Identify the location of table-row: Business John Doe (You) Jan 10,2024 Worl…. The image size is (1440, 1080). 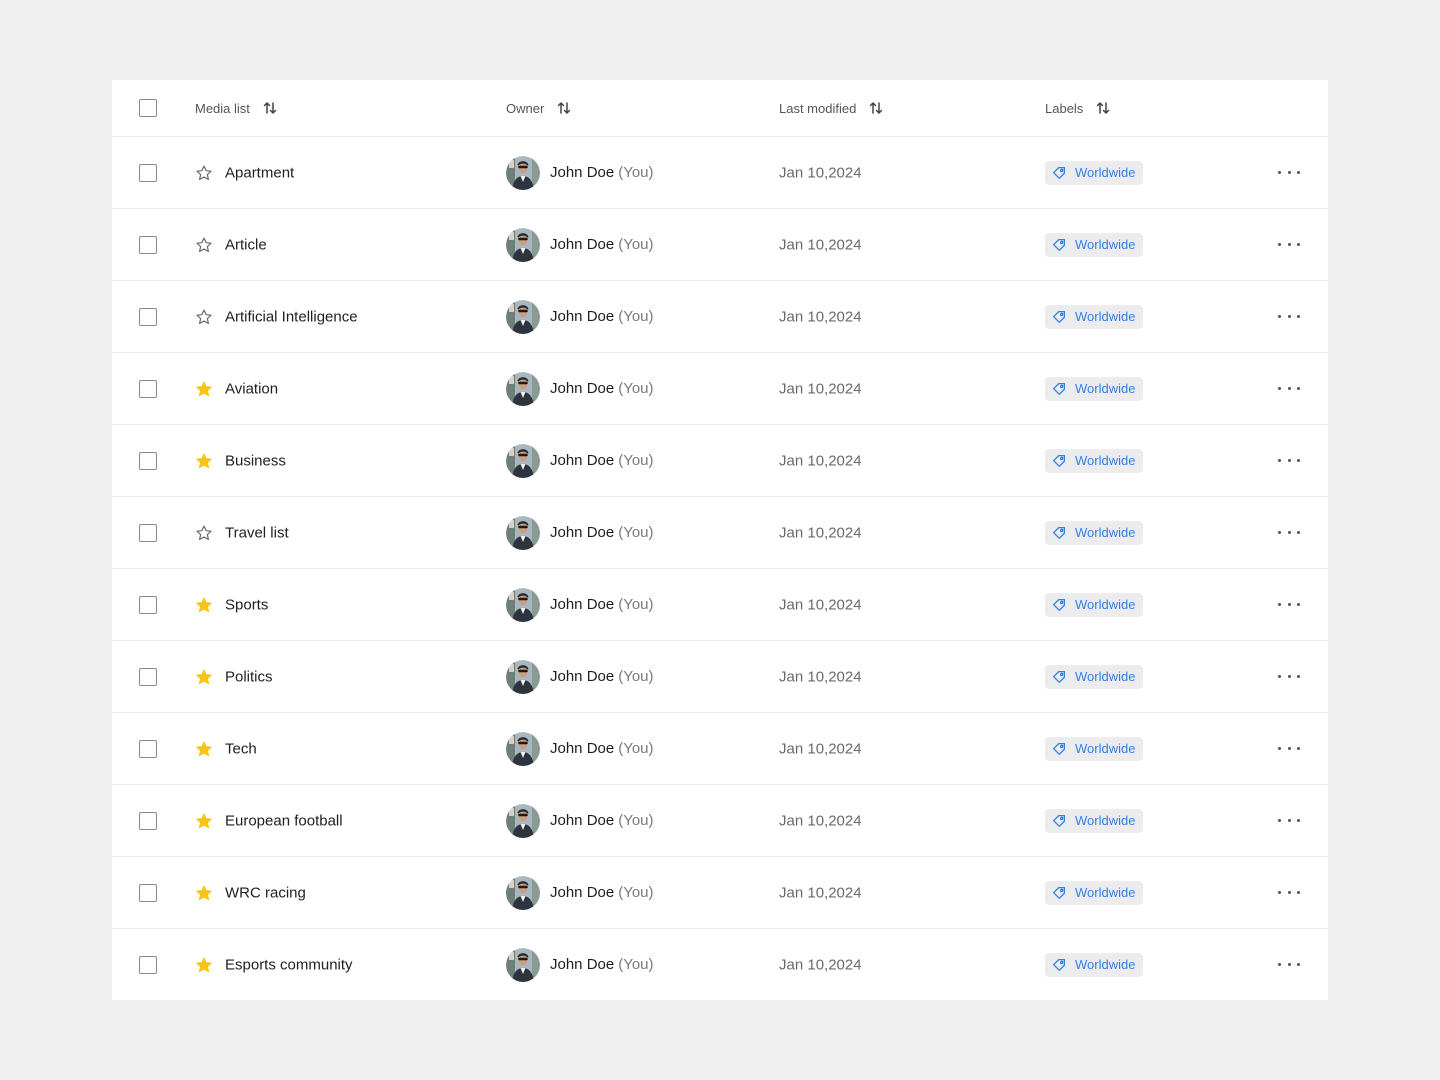
(720, 460).